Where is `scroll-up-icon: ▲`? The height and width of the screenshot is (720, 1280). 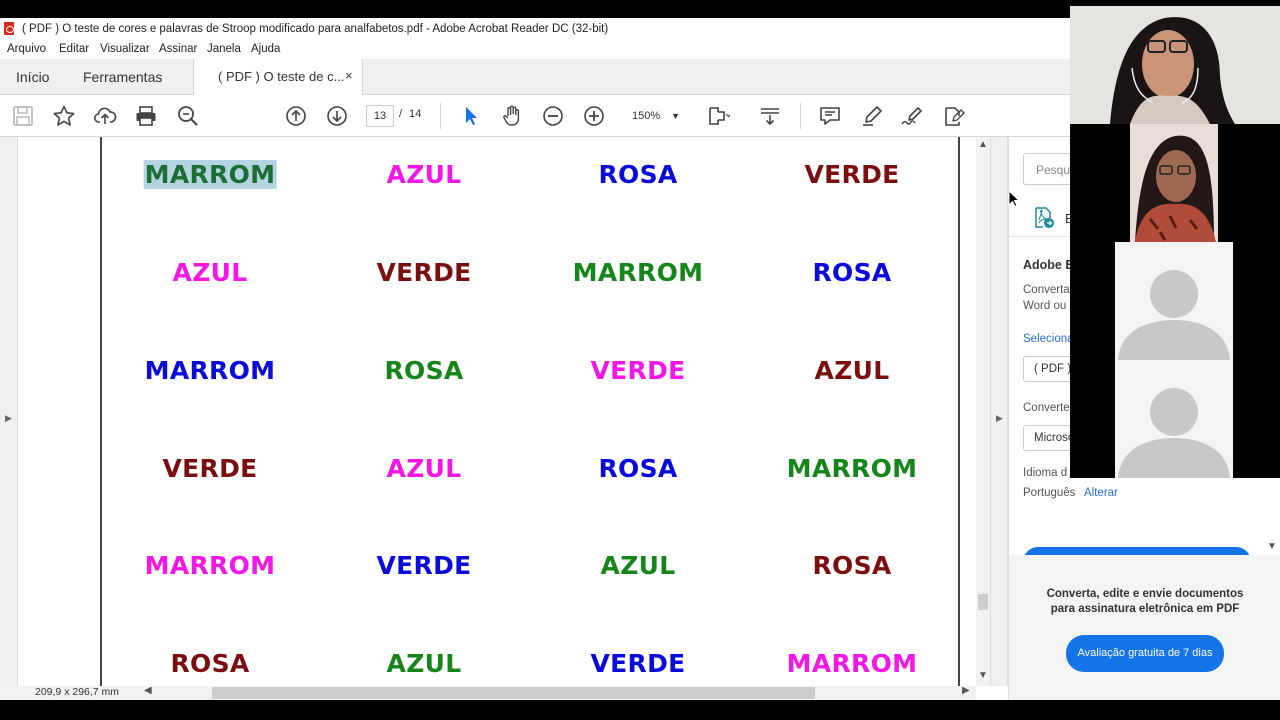 scroll-up-icon: ▲ is located at coordinates (983, 144).